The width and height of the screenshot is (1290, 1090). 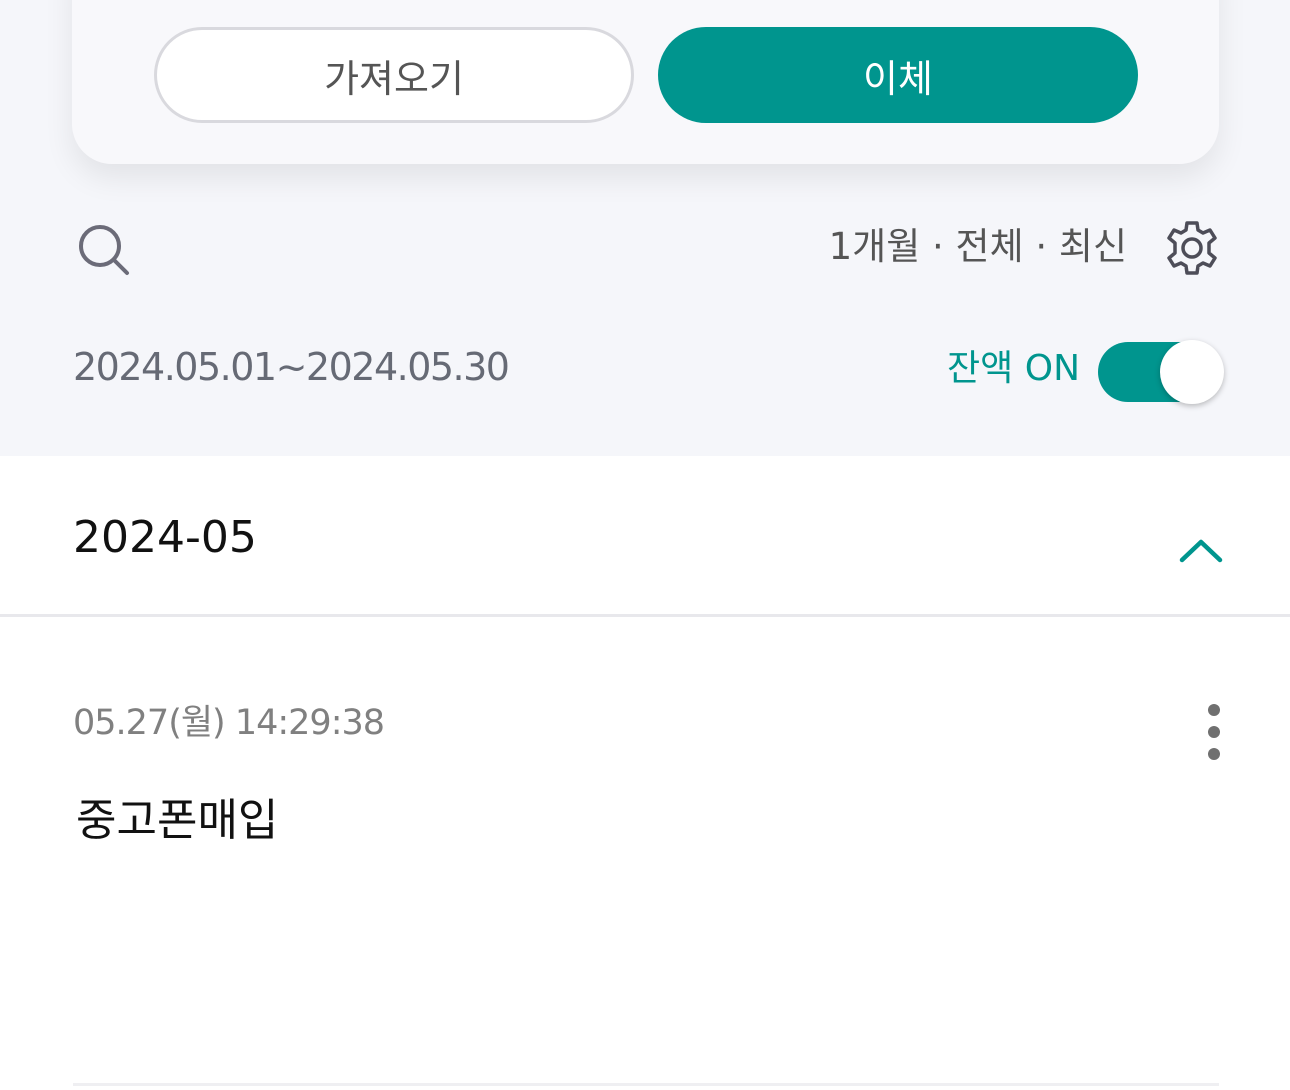 What do you see at coordinates (229, 723) in the screenshot?
I see `transaction-datetime: 05.27(월) 14:29:38` at bounding box center [229, 723].